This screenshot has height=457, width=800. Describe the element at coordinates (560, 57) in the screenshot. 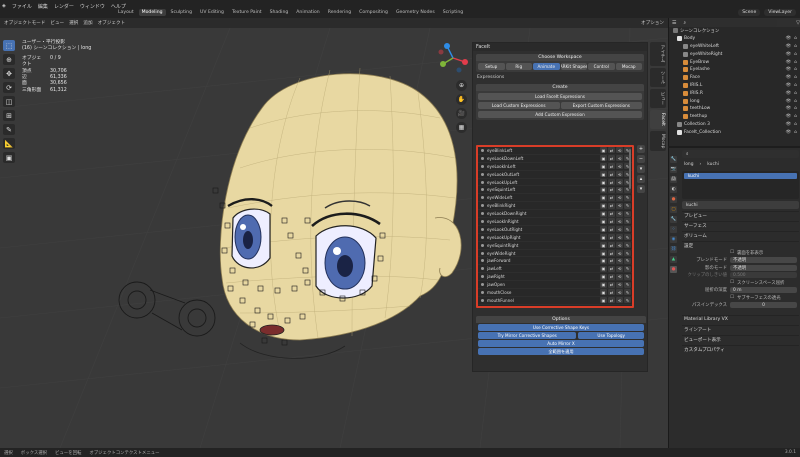

I see `workspace-header: Choose Workspace` at that location.